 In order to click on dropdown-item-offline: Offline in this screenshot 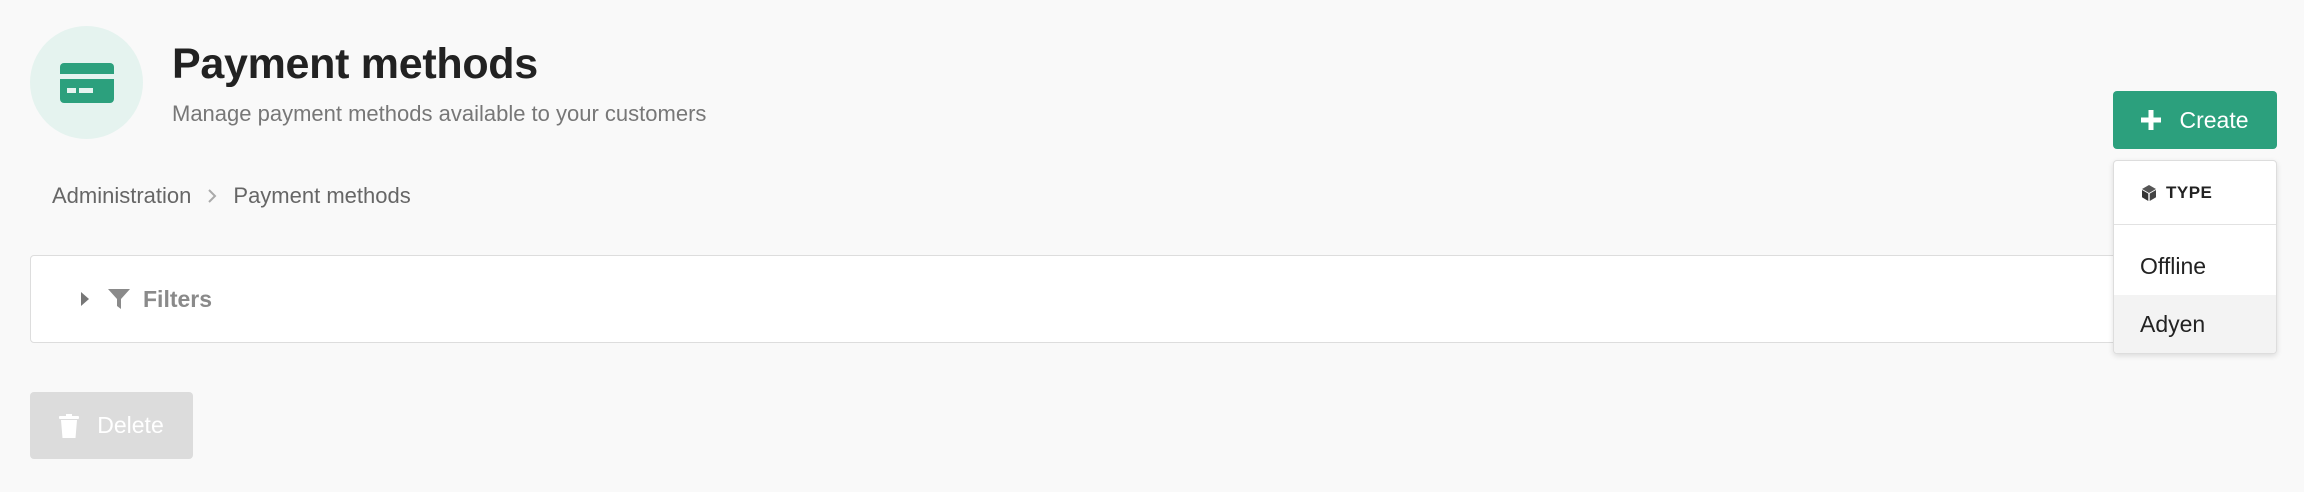, I will do `click(2195, 266)`.